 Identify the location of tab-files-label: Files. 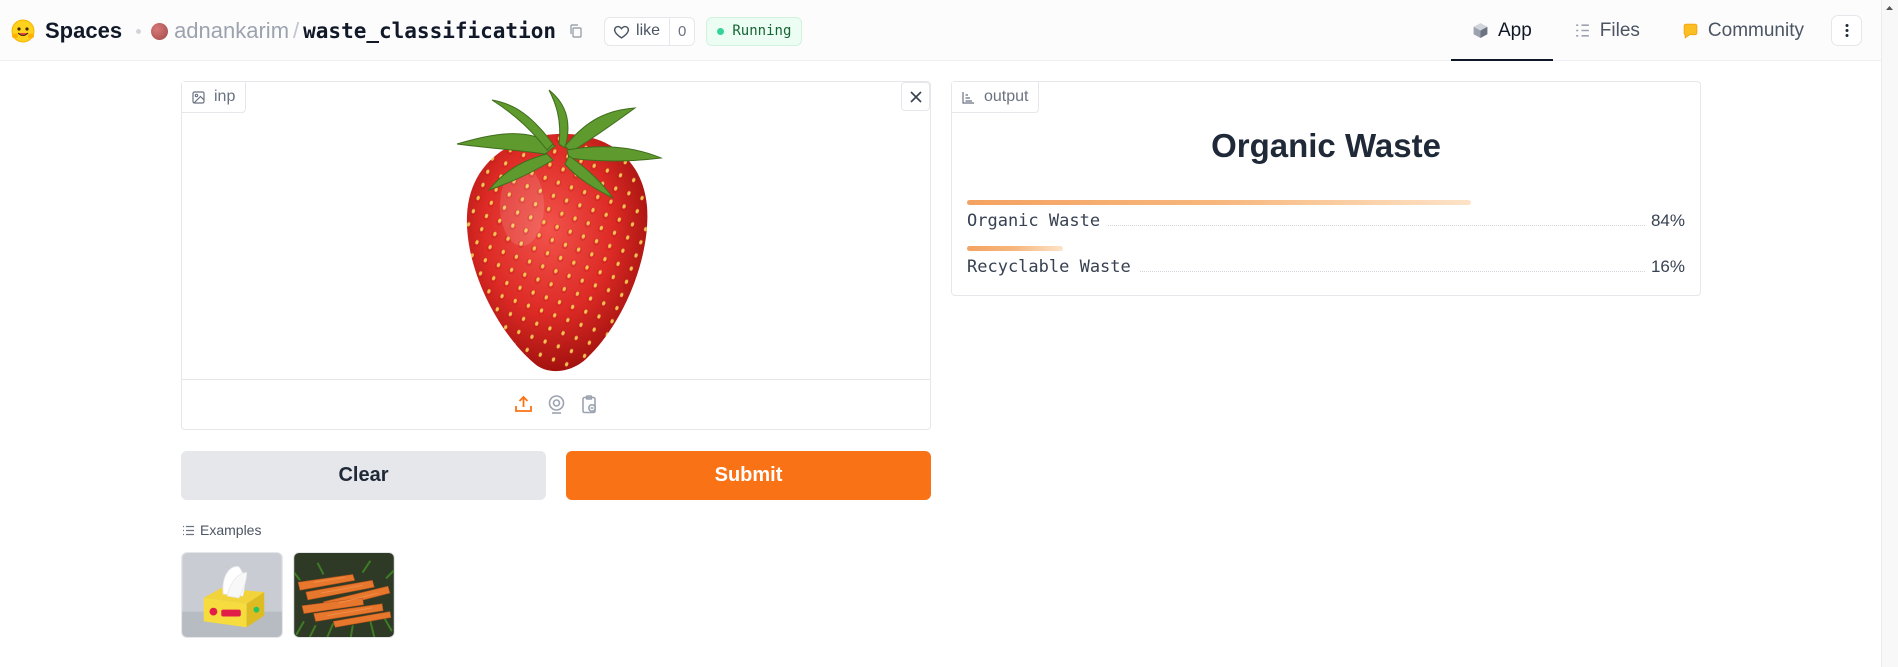
(1619, 30).